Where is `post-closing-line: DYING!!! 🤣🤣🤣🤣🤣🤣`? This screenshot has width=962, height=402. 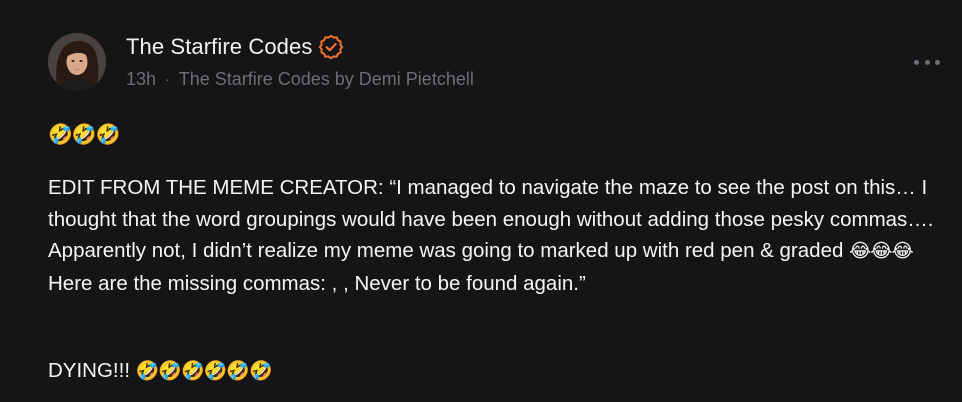 post-closing-line: DYING!!! 🤣🤣🤣🤣🤣🤣 is located at coordinates (160, 371).